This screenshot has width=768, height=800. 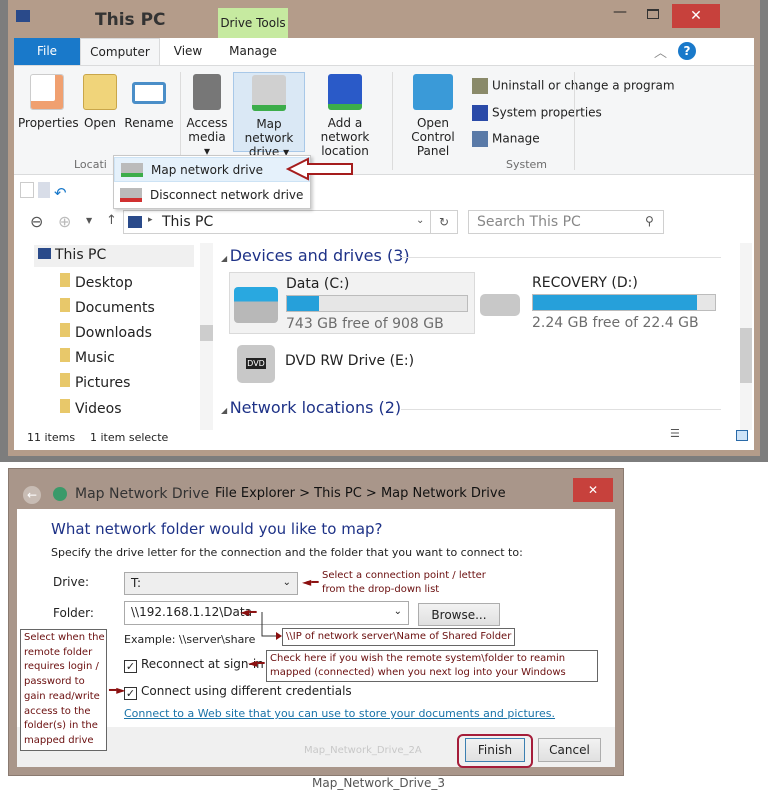 I want to click on system-properties-button: System properties, so click(x=537, y=113).